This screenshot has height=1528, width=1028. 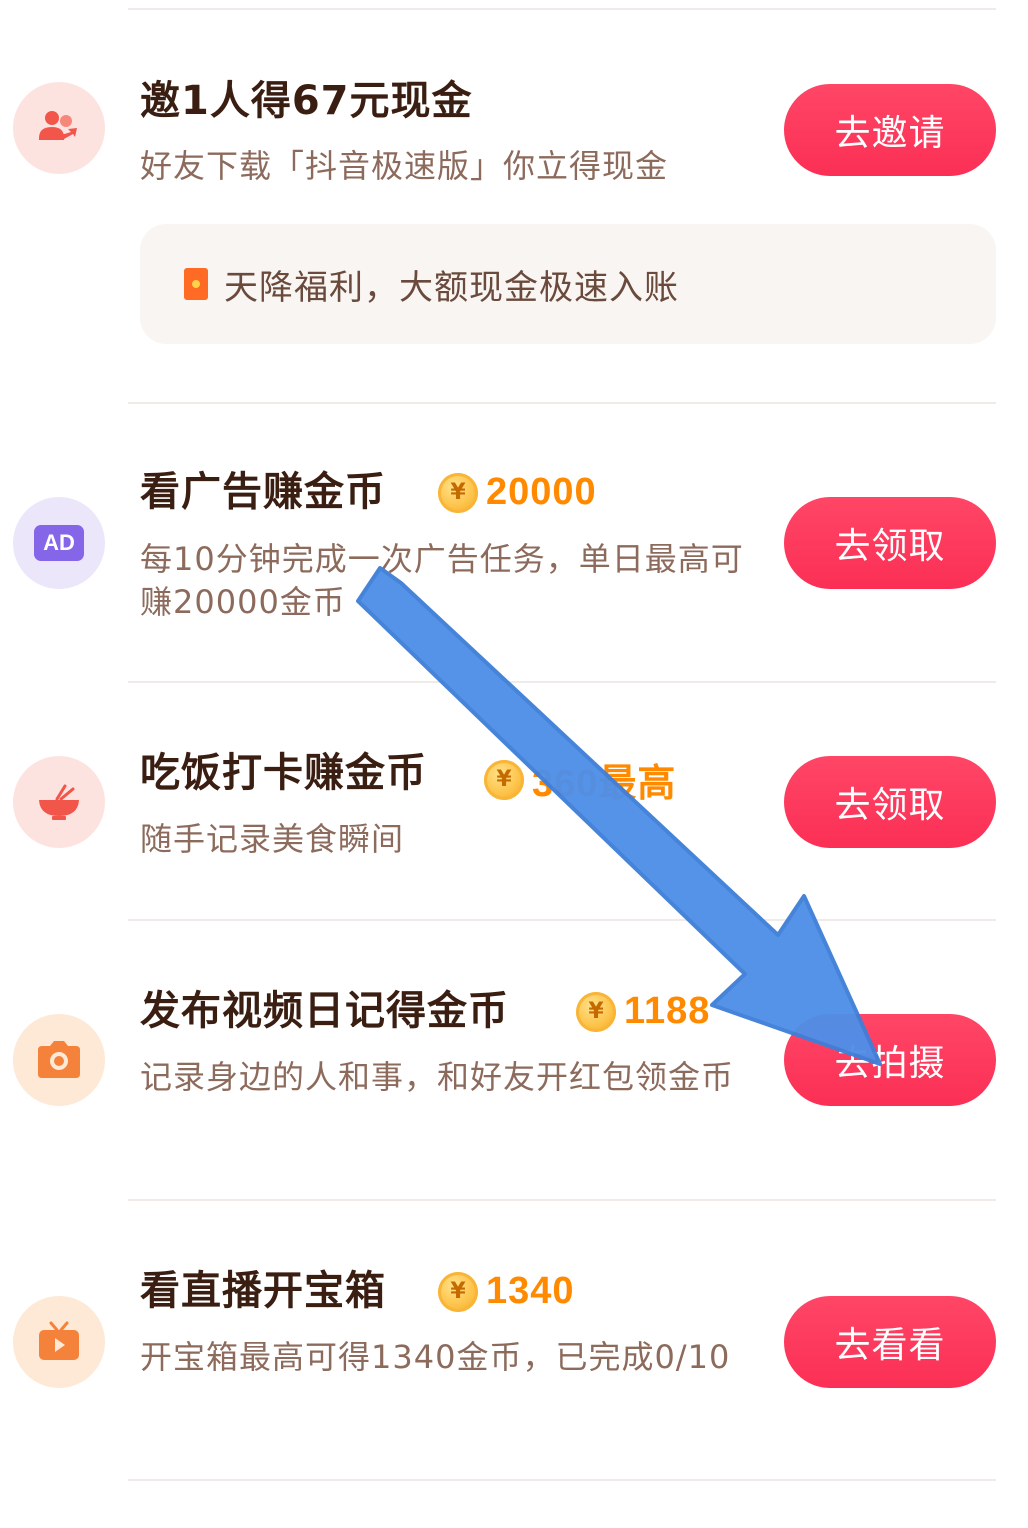 I want to click on coin-reward: ¥ 1188, so click(x=643, y=1011).